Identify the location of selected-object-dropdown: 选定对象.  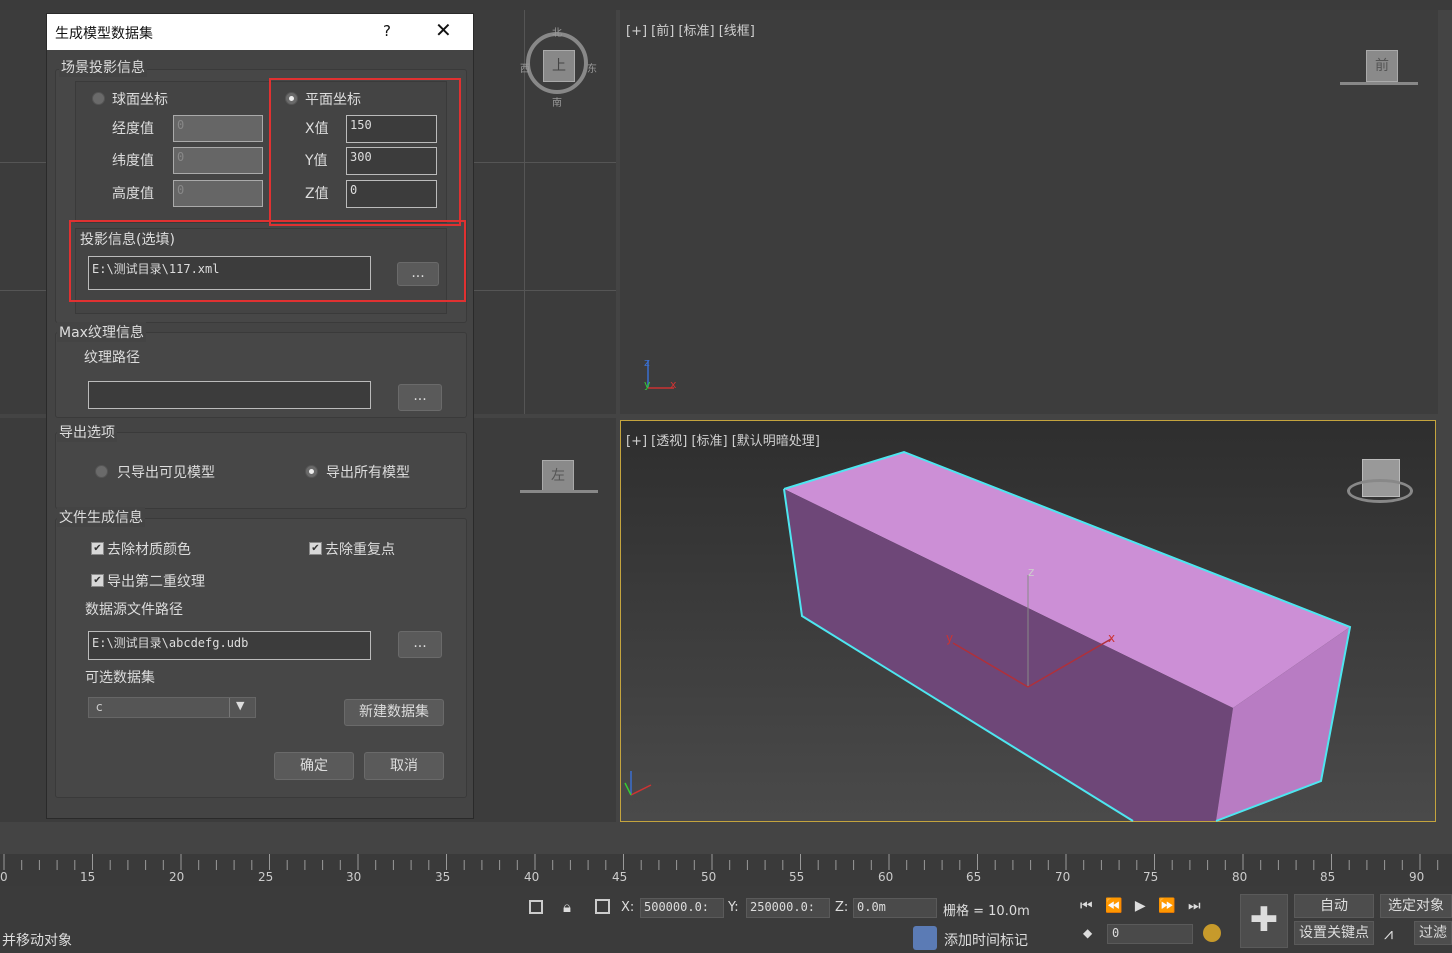
(1416, 906).